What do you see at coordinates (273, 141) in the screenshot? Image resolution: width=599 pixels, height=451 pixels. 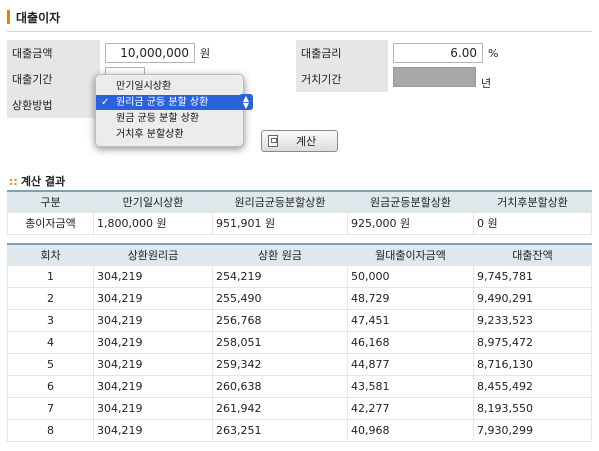 I see `calculator-icon` at bounding box center [273, 141].